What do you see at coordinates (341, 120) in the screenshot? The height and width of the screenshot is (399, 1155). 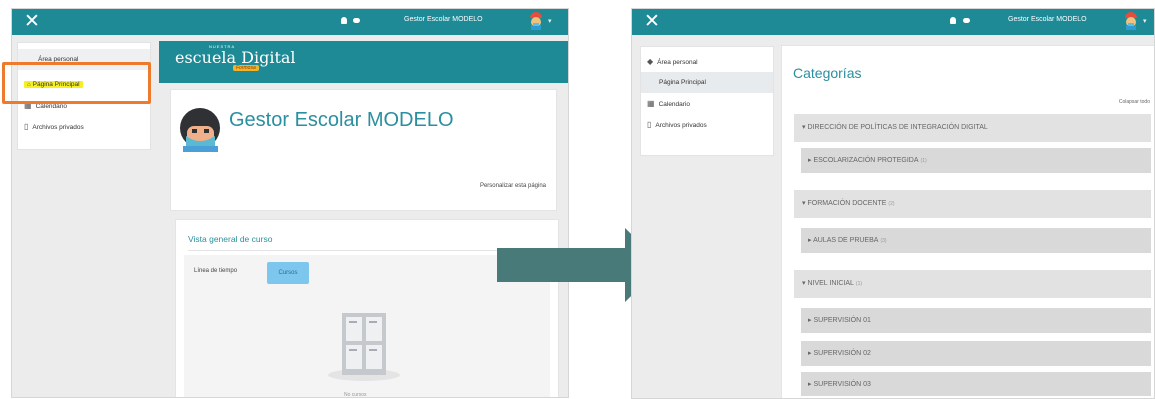 I see `profile-name: Gestor Escolar MODELO` at bounding box center [341, 120].